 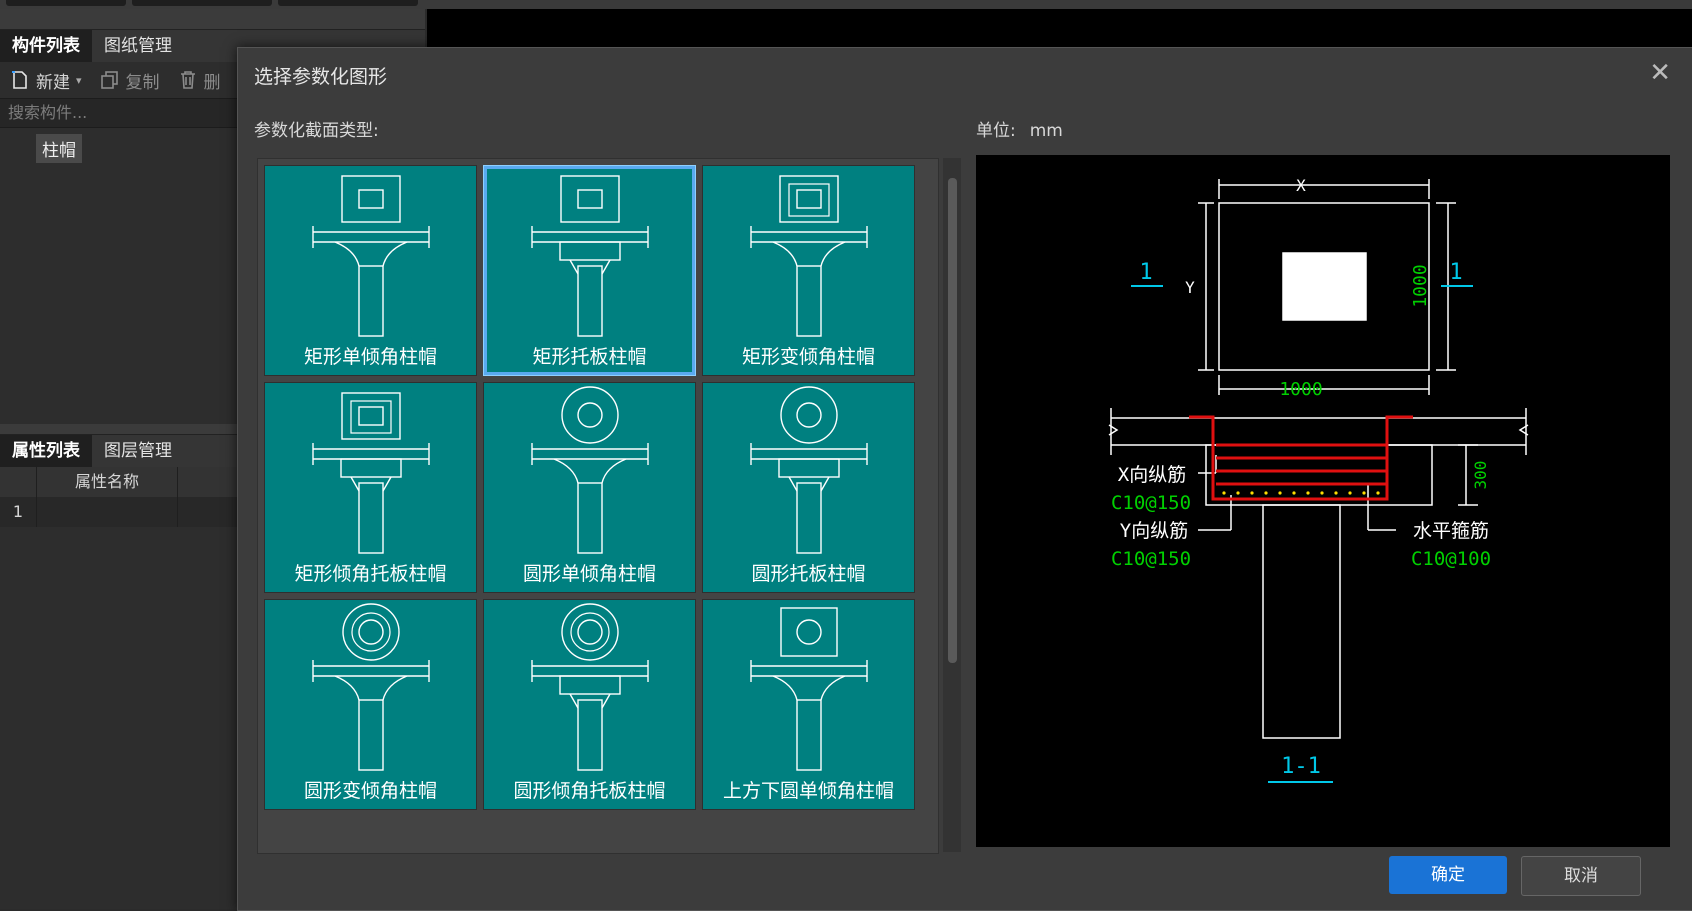 I want to click on dim-y-label: Y, so click(x=1190, y=287).